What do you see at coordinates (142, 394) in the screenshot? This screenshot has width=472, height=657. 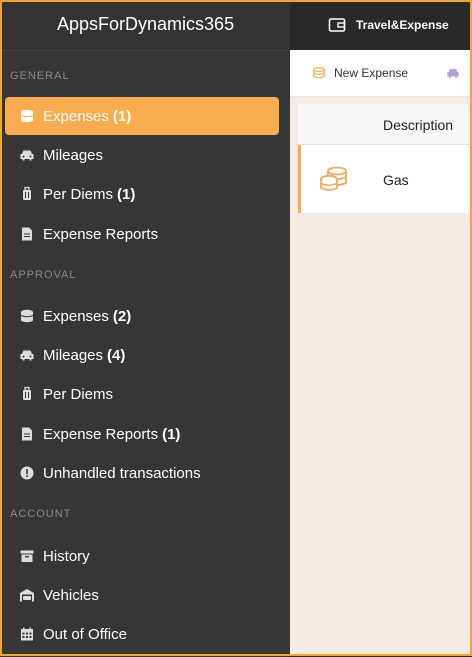 I see `sidebar-item-approval-per-diems: Per Diems` at bounding box center [142, 394].